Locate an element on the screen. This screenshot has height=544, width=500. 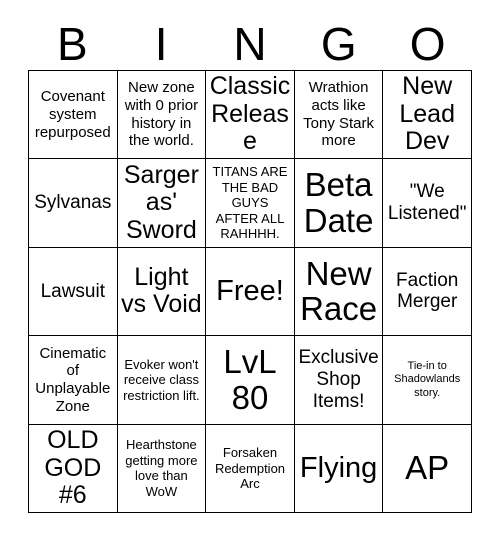
bingo-cell-r2-c5: "We Listened" is located at coordinates (427, 203).